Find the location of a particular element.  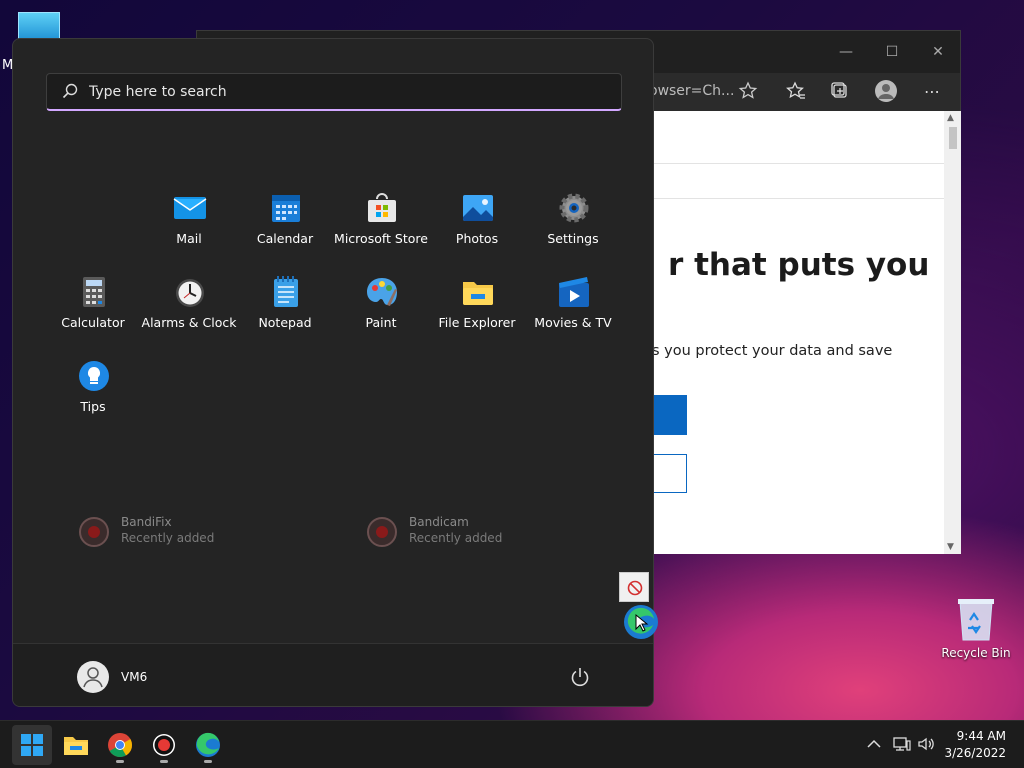

chevron-up-icon is located at coordinates (874, 744).